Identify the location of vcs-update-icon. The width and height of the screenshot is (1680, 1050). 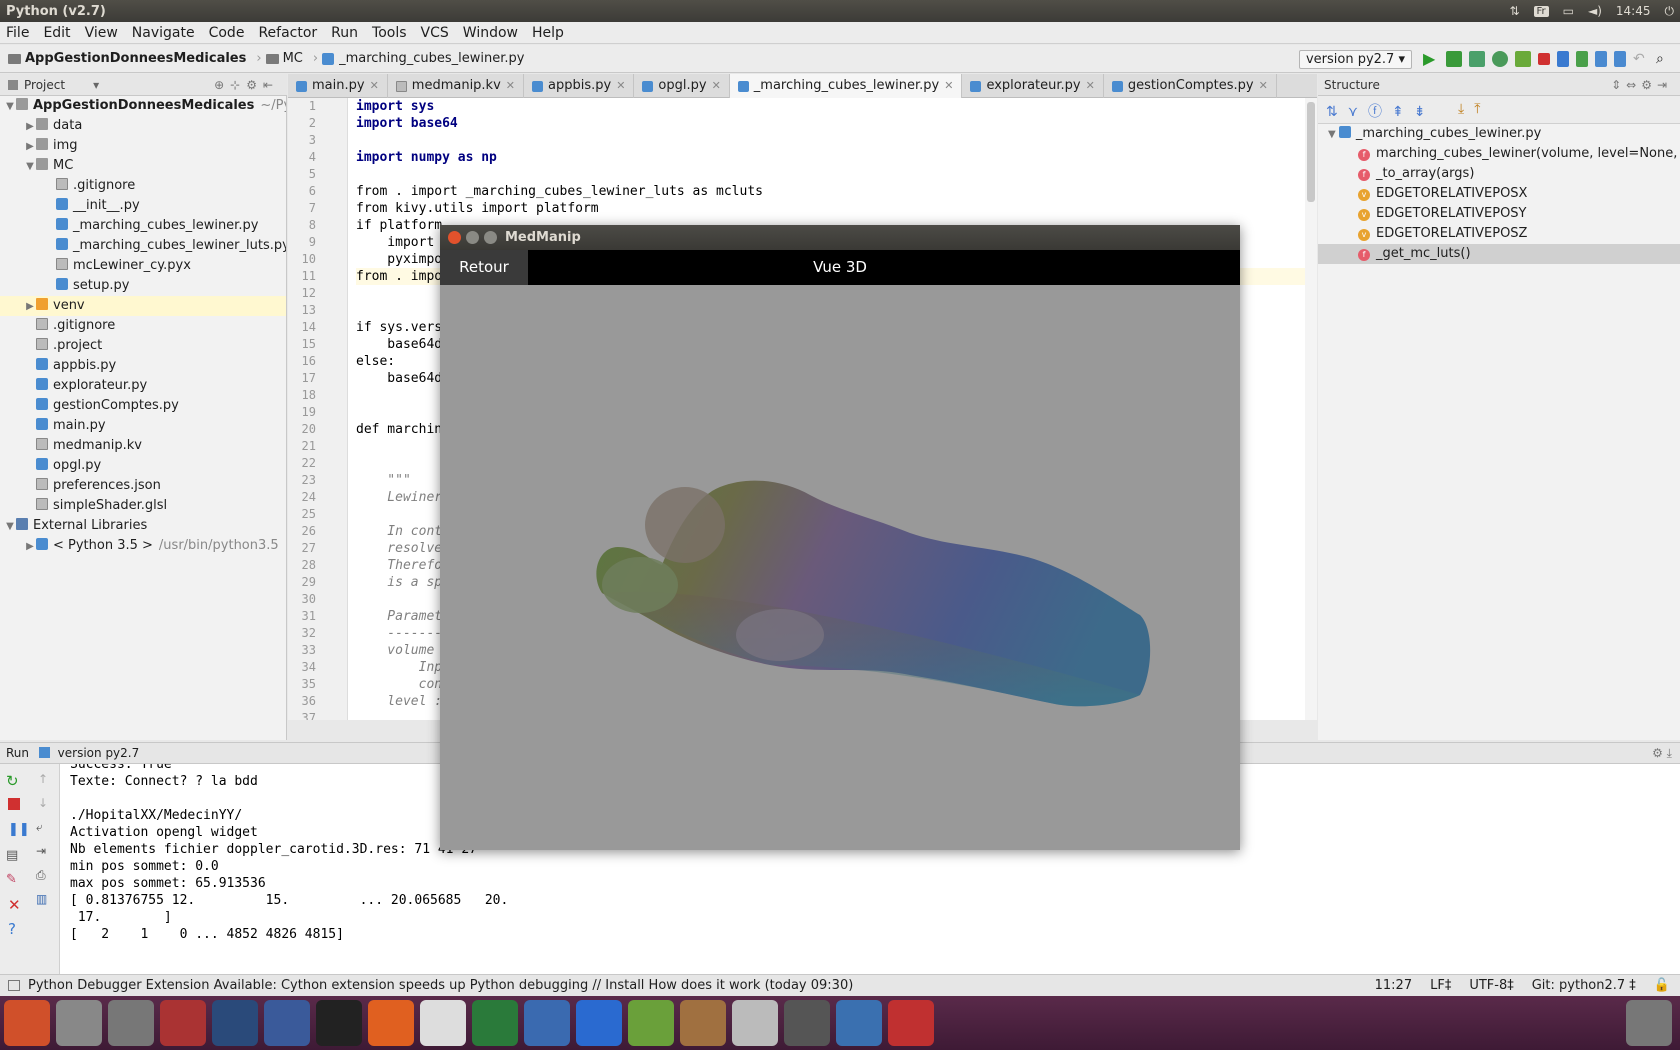
(1563, 59).